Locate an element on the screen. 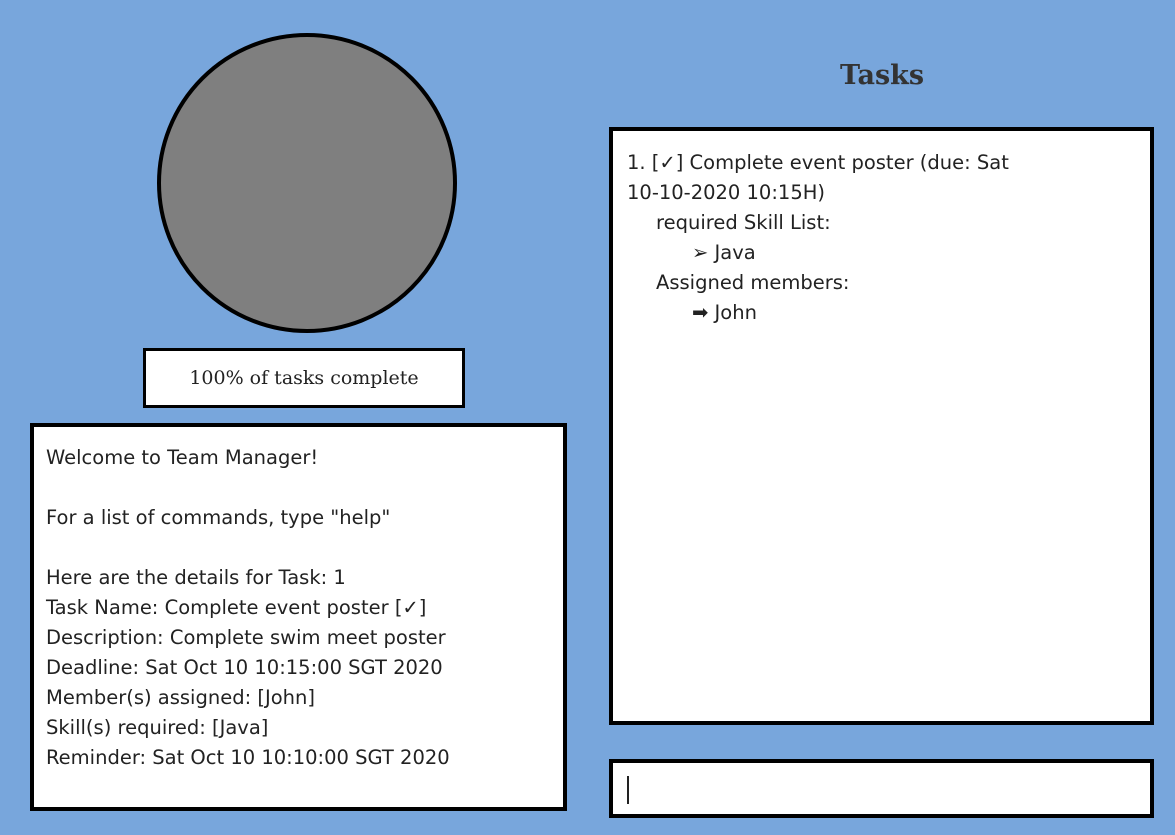 This screenshot has width=1175, height=835. text-caret is located at coordinates (628, 790).